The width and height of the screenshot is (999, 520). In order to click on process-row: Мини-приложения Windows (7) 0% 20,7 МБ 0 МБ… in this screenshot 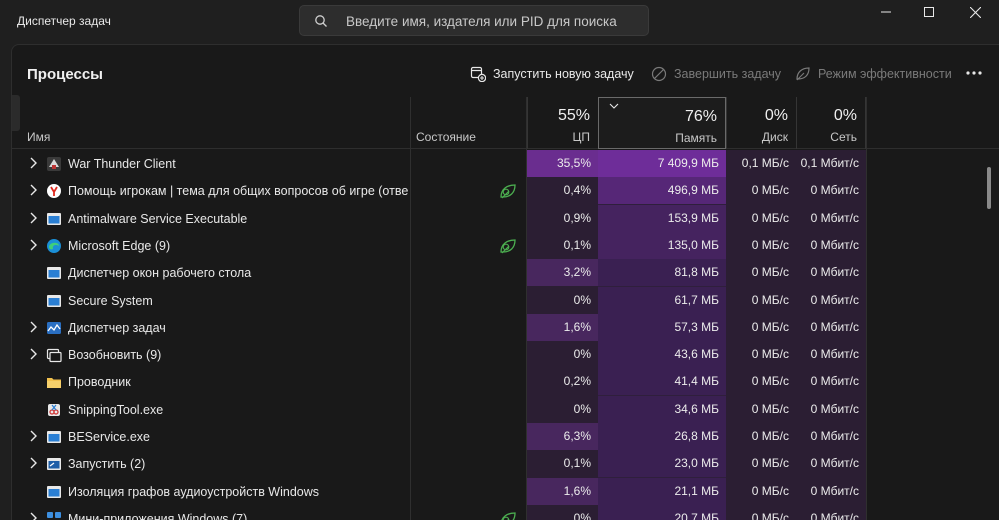, I will do `click(505, 512)`.